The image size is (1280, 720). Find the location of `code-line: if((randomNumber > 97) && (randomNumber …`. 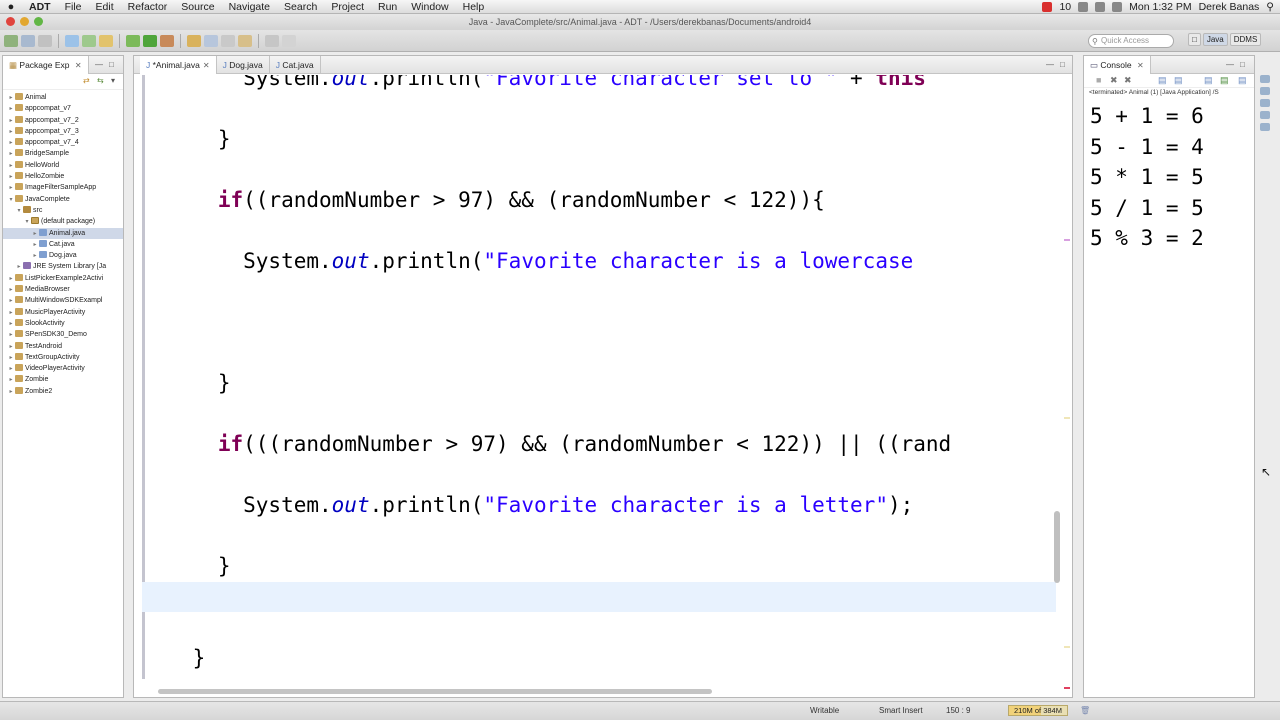

code-line: if((randomNumber > 97) && (randomNumber … is located at coordinates (599, 200).